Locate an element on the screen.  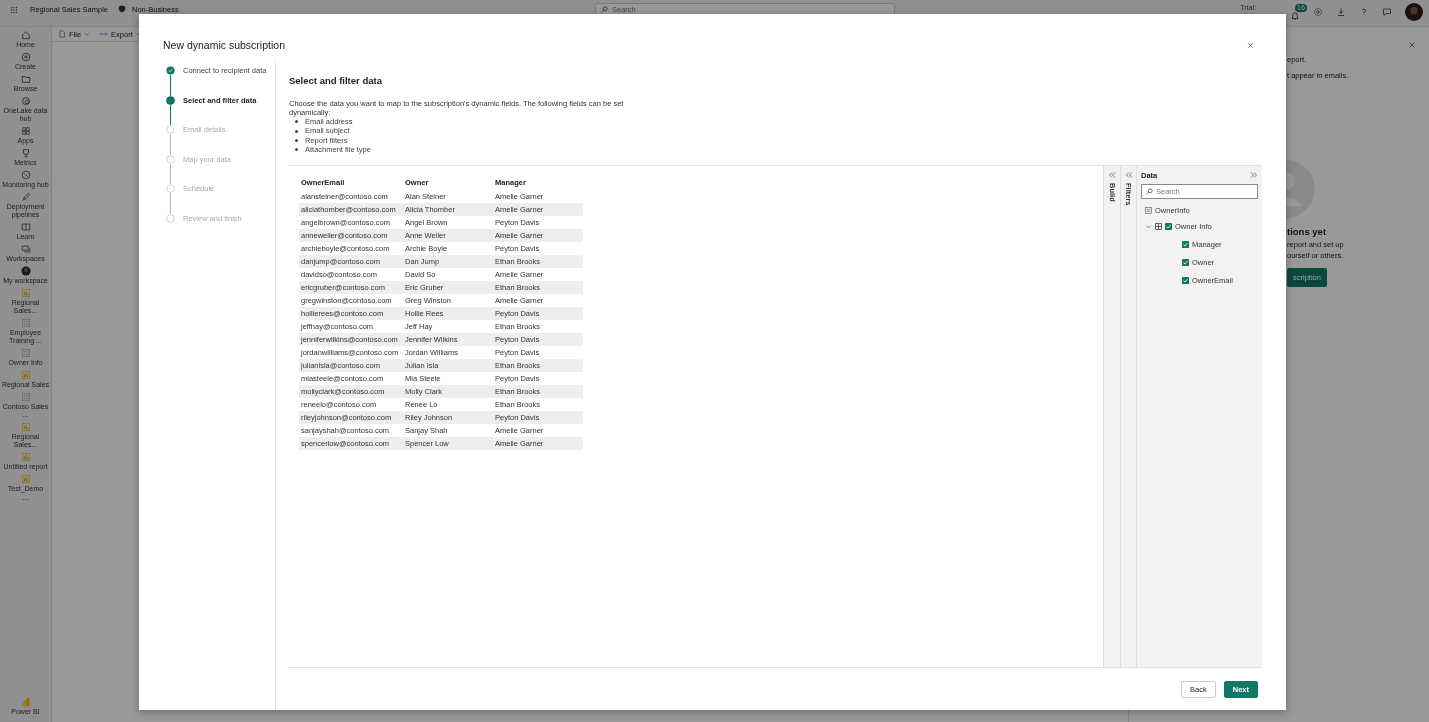
folder-icon is located at coordinates (25, 79).